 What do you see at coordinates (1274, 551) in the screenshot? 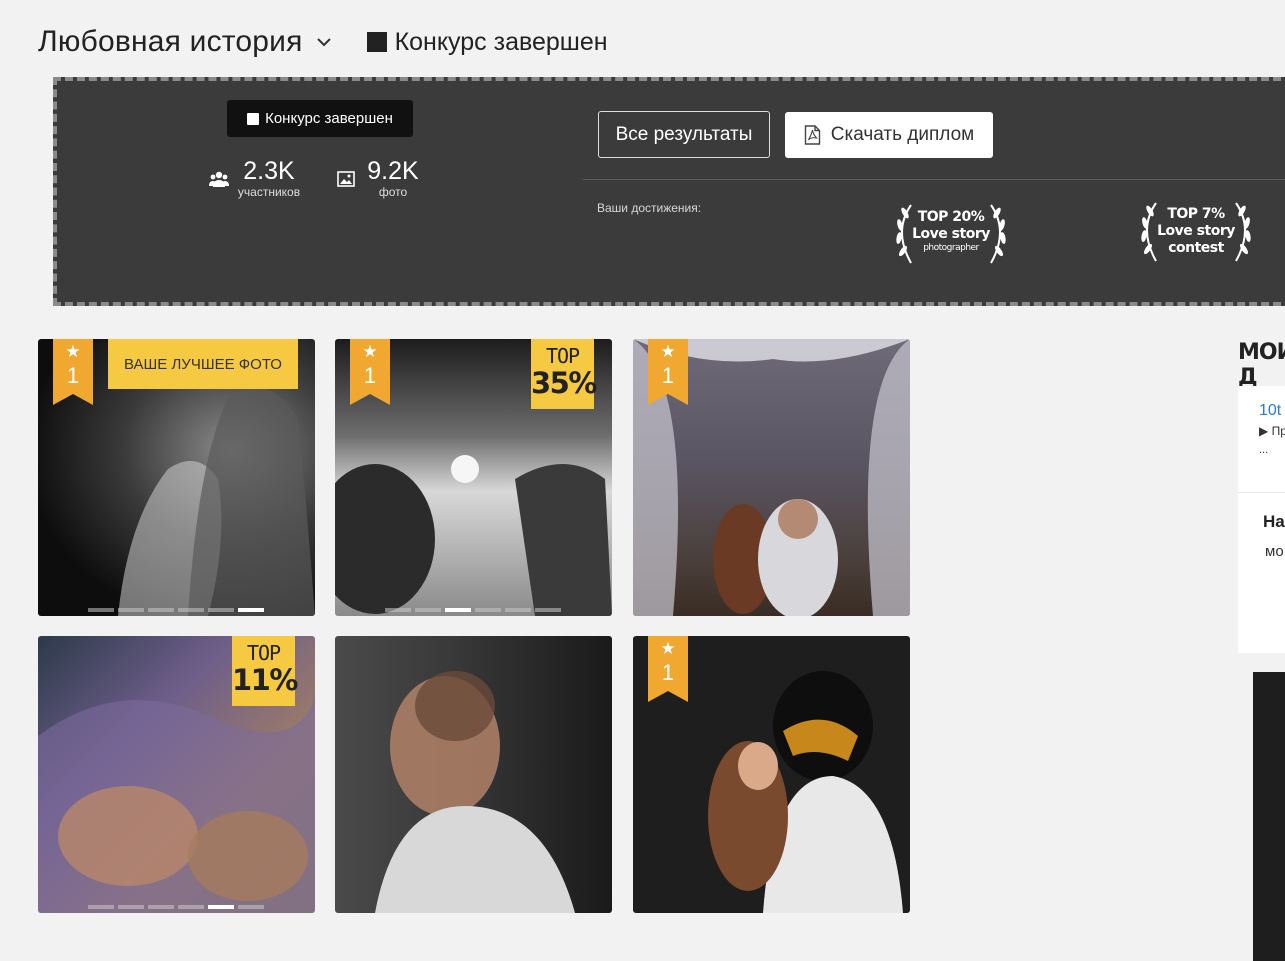
I see `sidebar-text: мо` at bounding box center [1274, 551].